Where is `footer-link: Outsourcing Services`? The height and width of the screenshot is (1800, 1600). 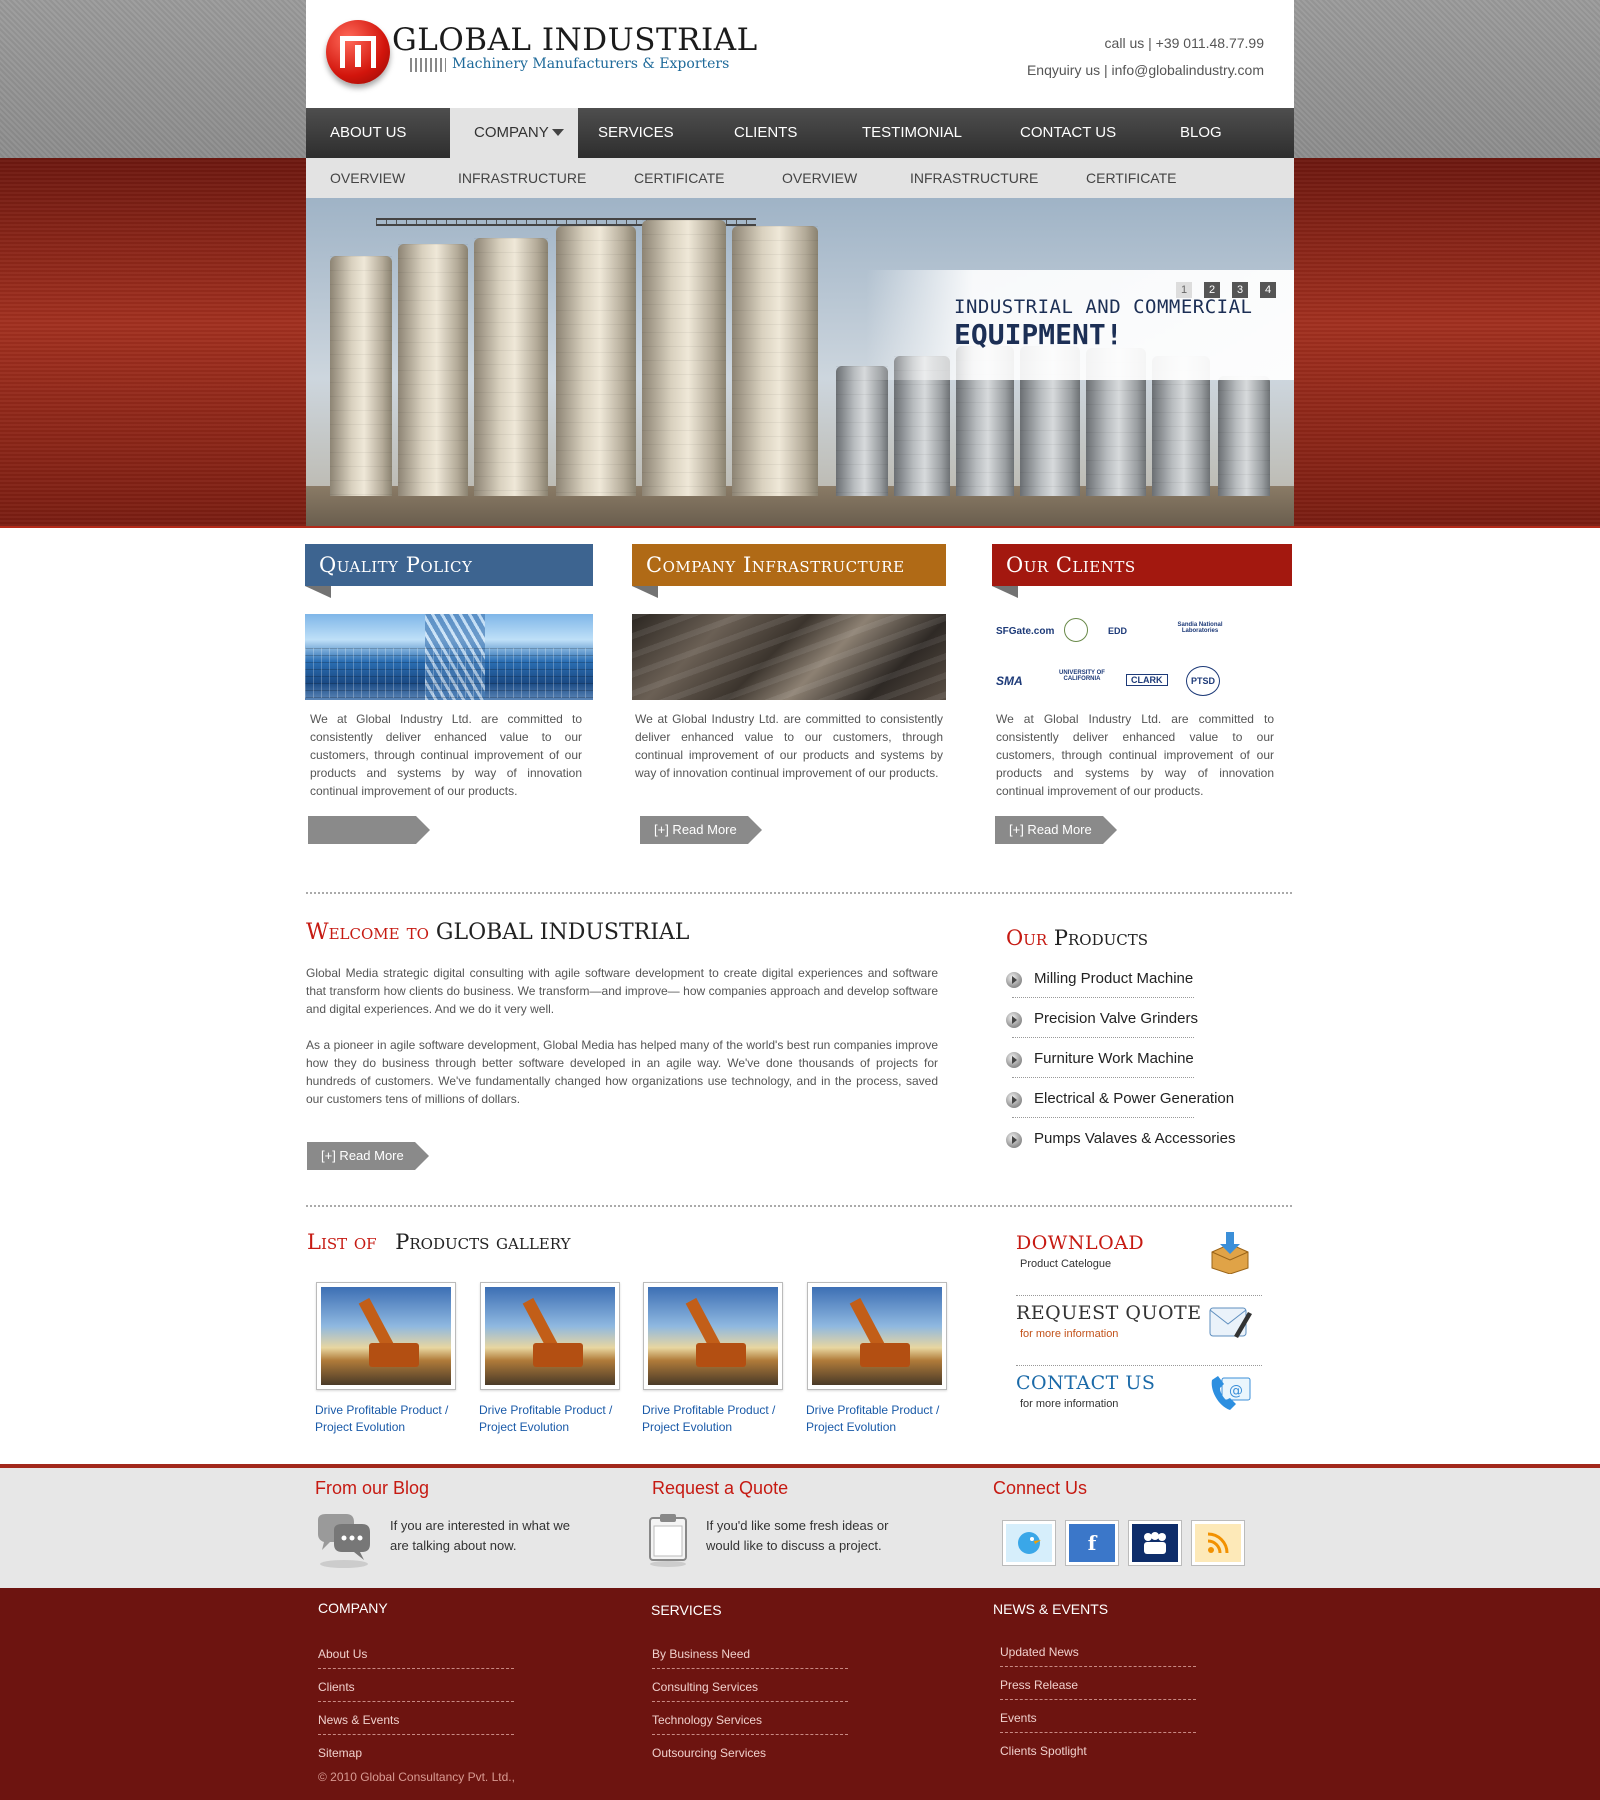
footer-link: Outsourcing Services is located at coordinates (750, 1751).